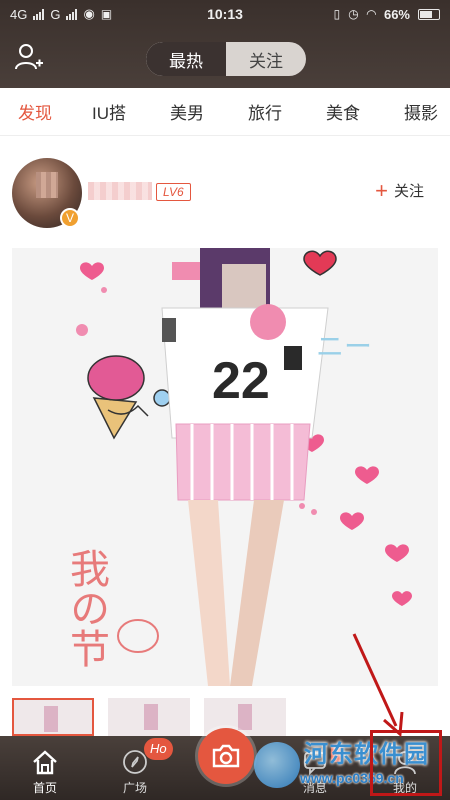 The width and height of the screenshot is (450, 800). I want to click on svg-text: ニー, so click(344, 346).